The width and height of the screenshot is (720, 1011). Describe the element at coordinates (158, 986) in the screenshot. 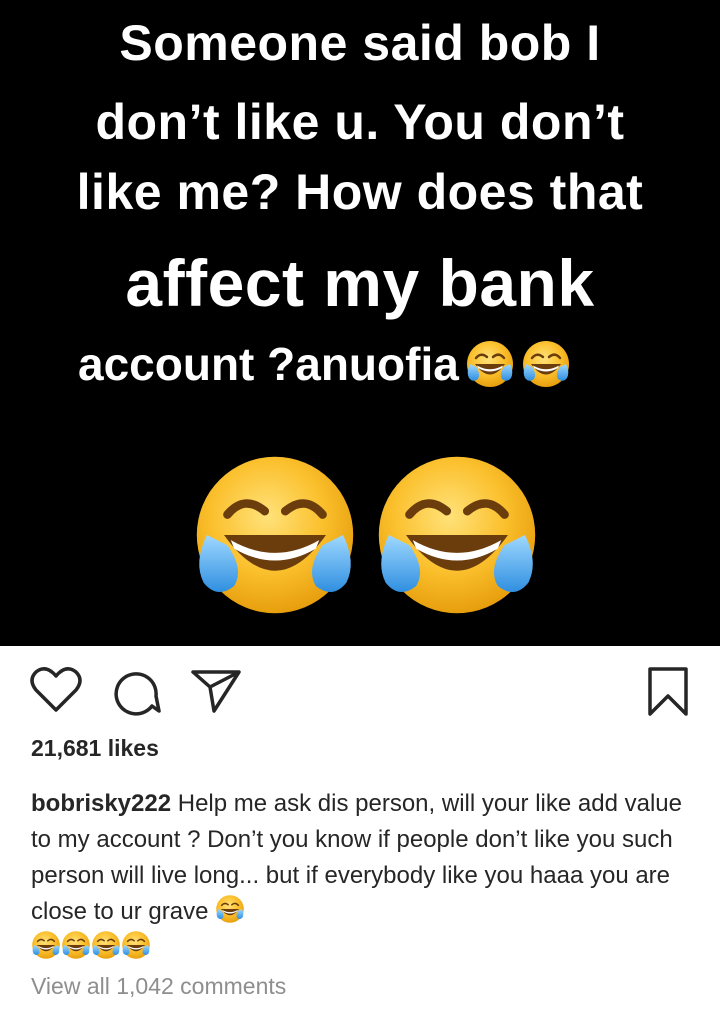

I see `view-all-comments-link: View all 1,042 comments` at that location.